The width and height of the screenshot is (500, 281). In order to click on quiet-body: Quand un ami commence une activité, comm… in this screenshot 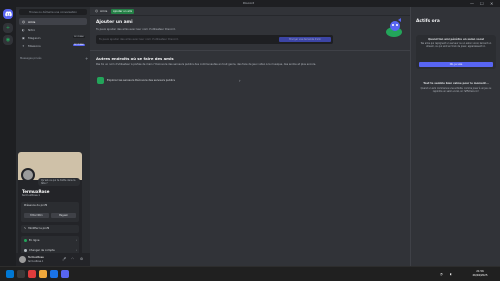, I will do `click(456, 90)`.